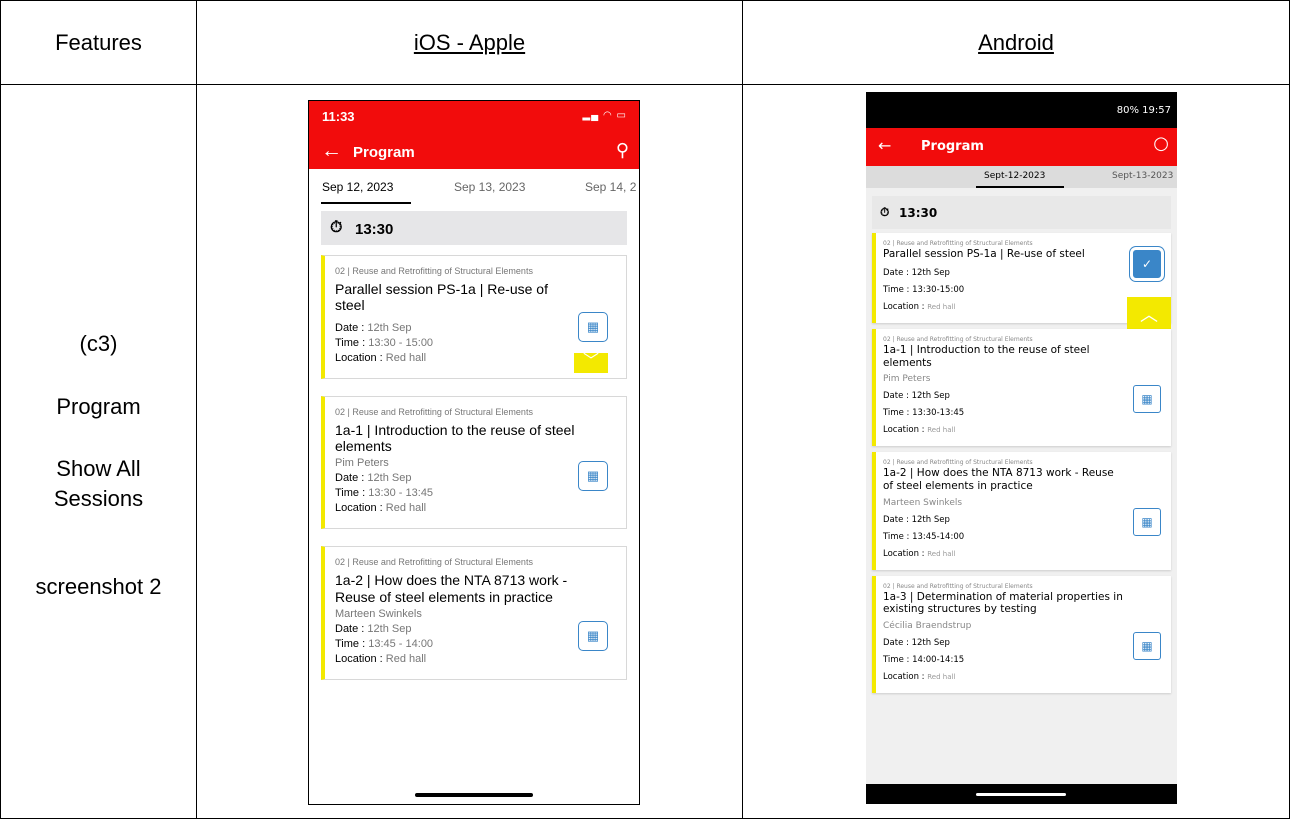  Describe the element at coordinates (1014, 176) in the screenshot. I see `tab-sept-12: Sept-12-2023` at that location.